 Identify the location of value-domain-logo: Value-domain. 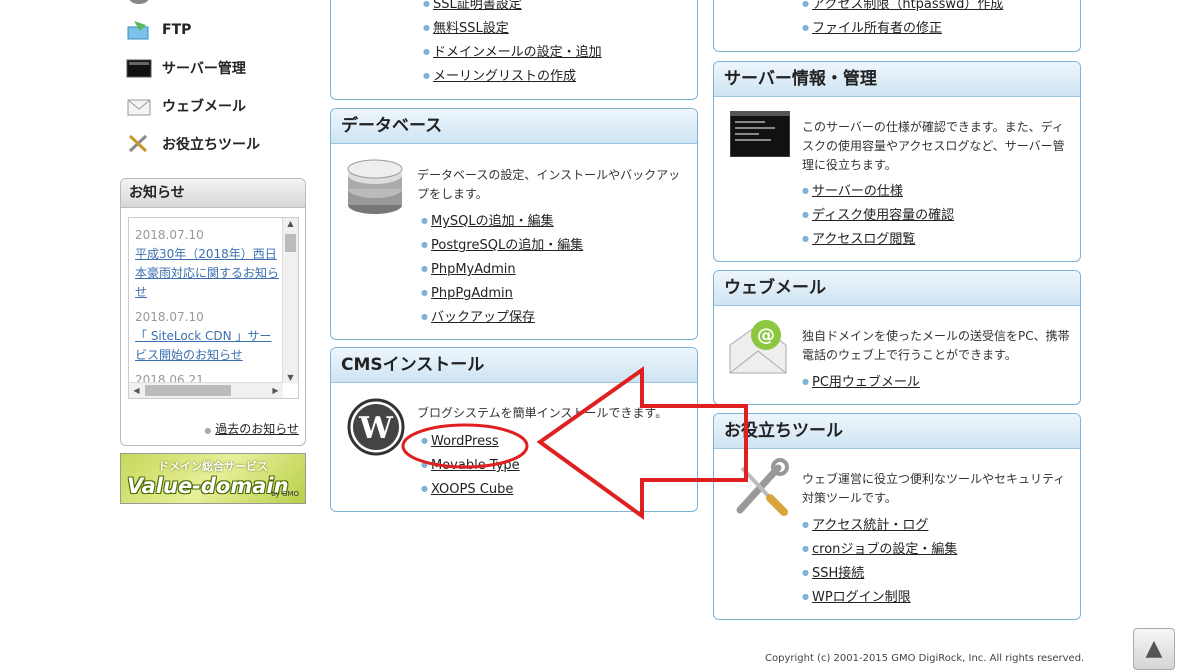
(208, 486).